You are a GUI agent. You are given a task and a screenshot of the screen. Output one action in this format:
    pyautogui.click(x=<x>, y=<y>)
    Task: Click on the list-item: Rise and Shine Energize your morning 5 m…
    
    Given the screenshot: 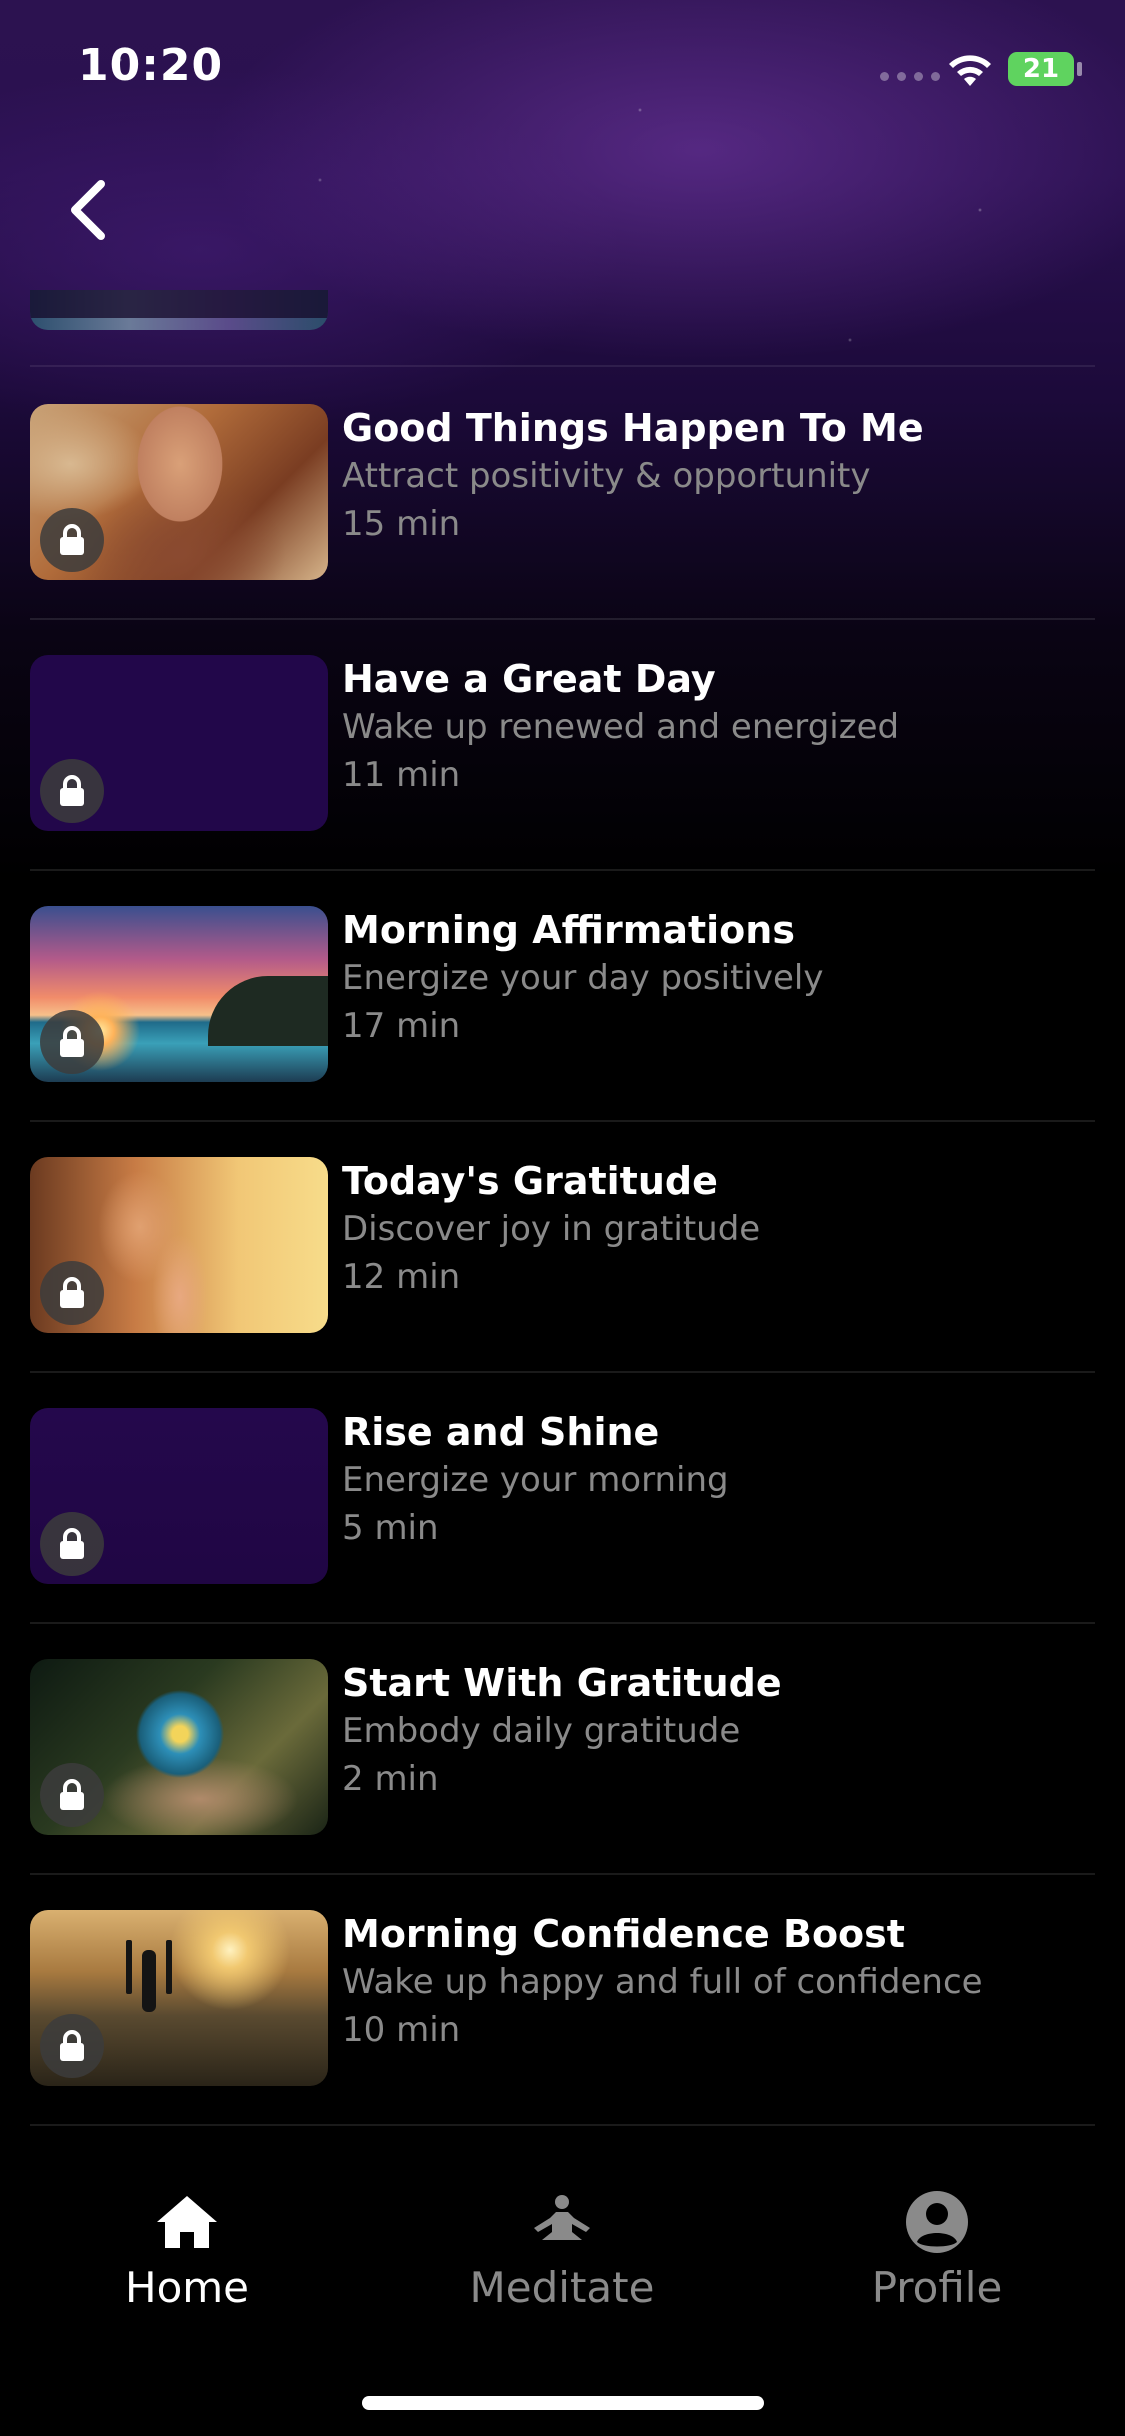 What is the action you would take?
    pyautogui.click(x=562, y=1533)
    